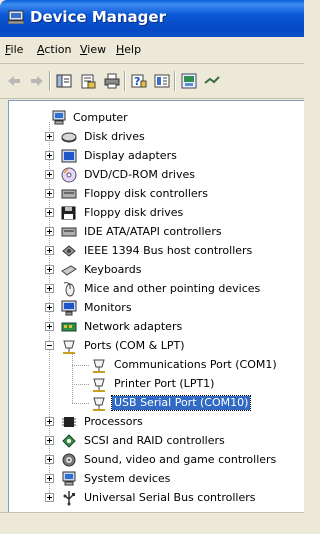 The width and height of the screenshot is (320, 534). I want to click on properties-icon, so click(88, 81).